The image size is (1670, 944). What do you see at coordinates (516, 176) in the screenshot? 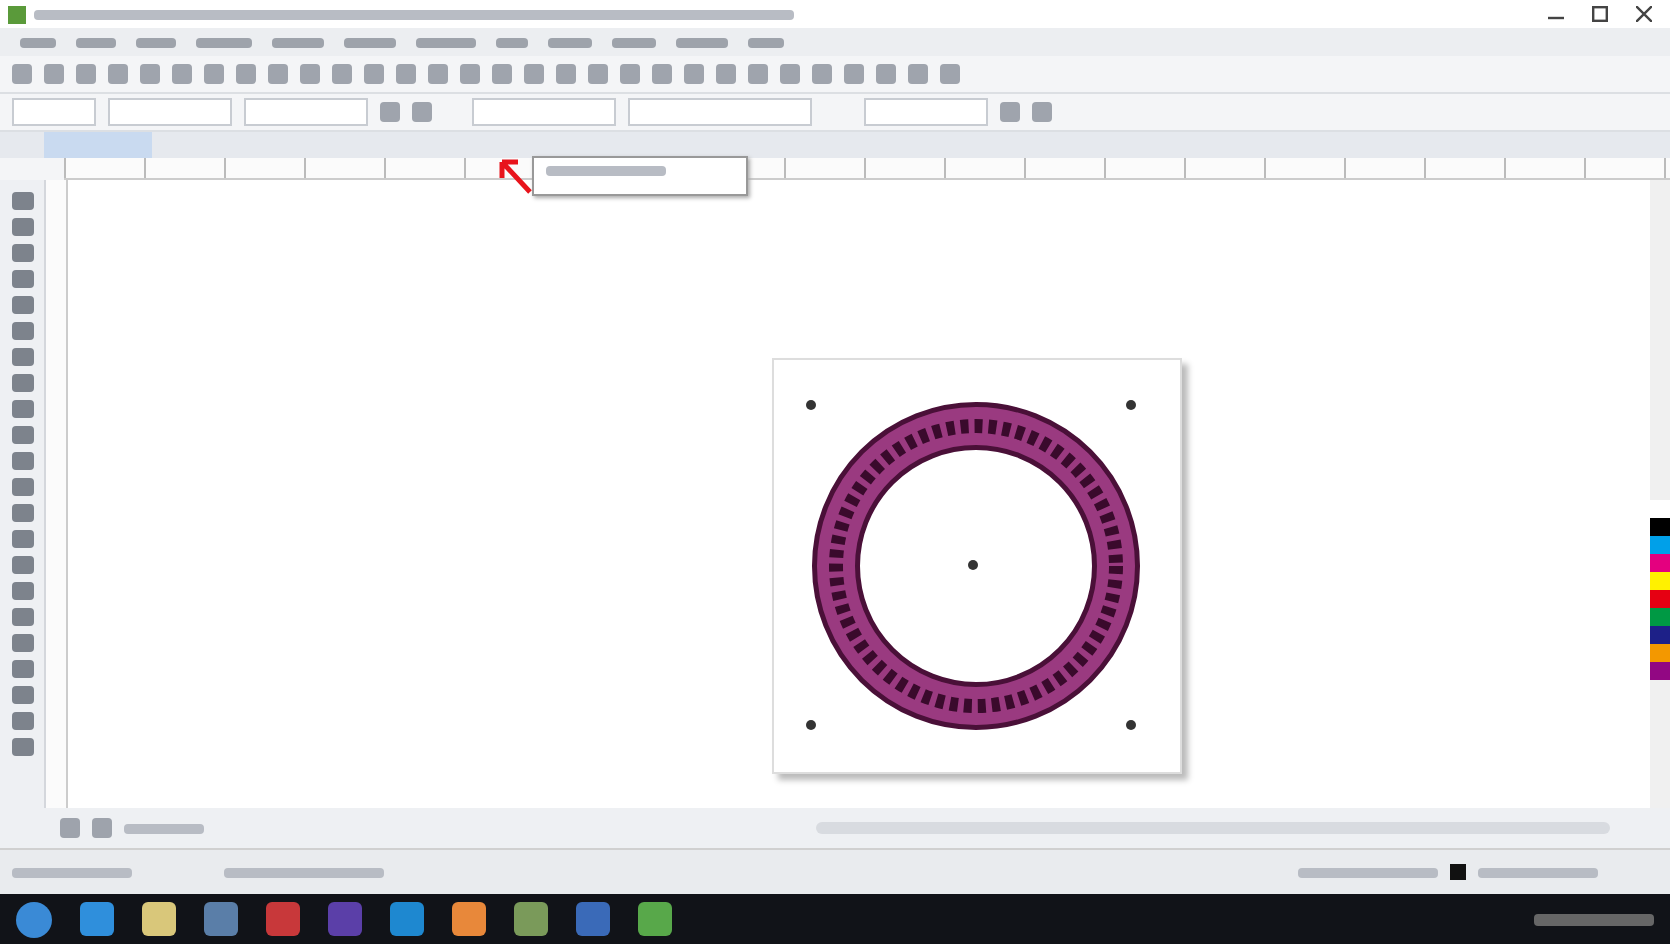
I see `annotation-arrow` at bounding box center [516, 176].